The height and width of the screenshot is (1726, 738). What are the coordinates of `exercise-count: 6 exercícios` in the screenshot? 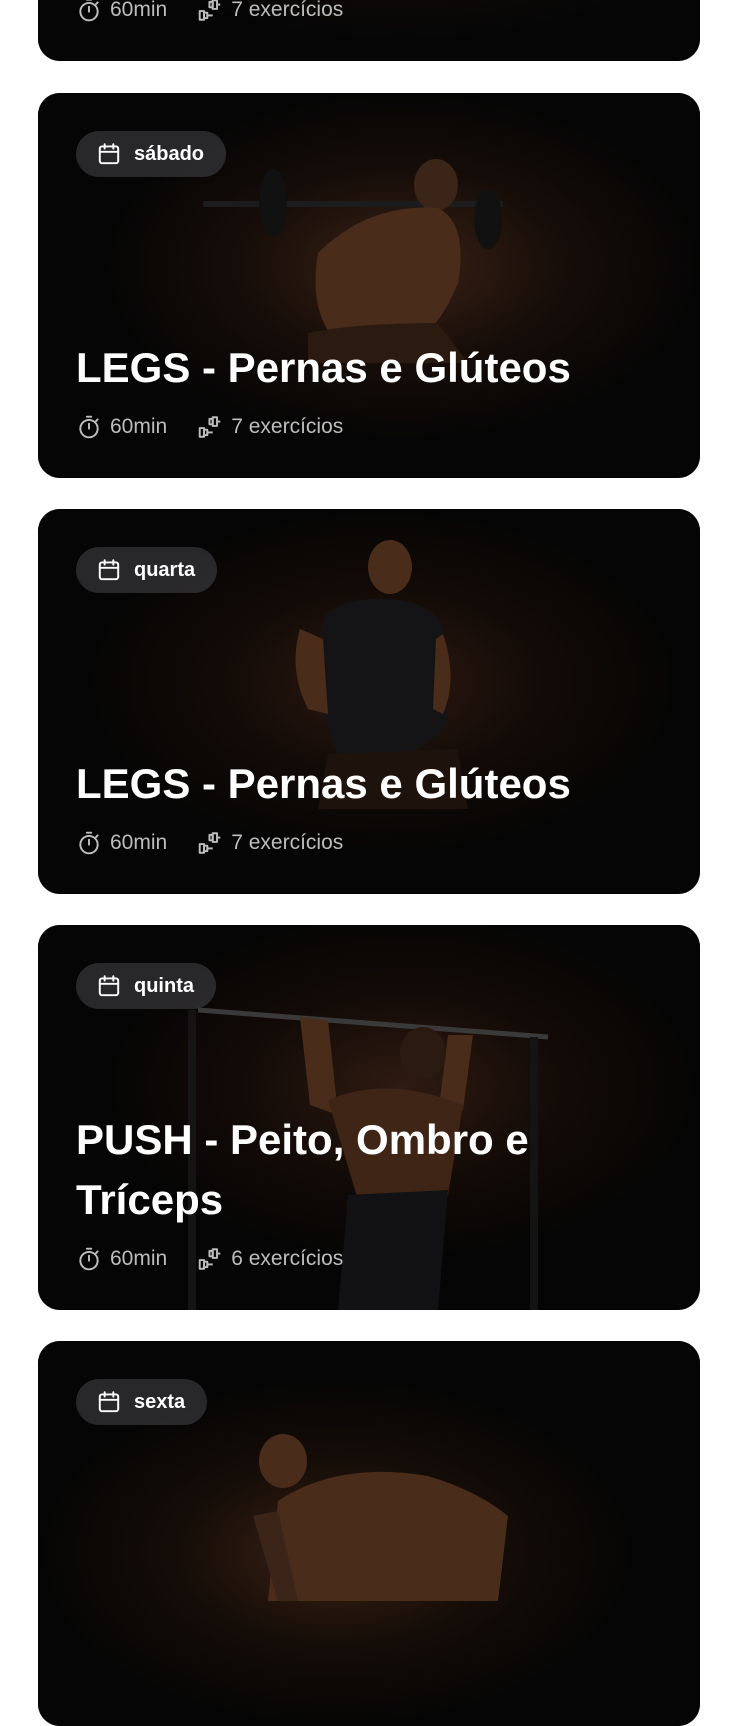 It's located at (270, 1259).